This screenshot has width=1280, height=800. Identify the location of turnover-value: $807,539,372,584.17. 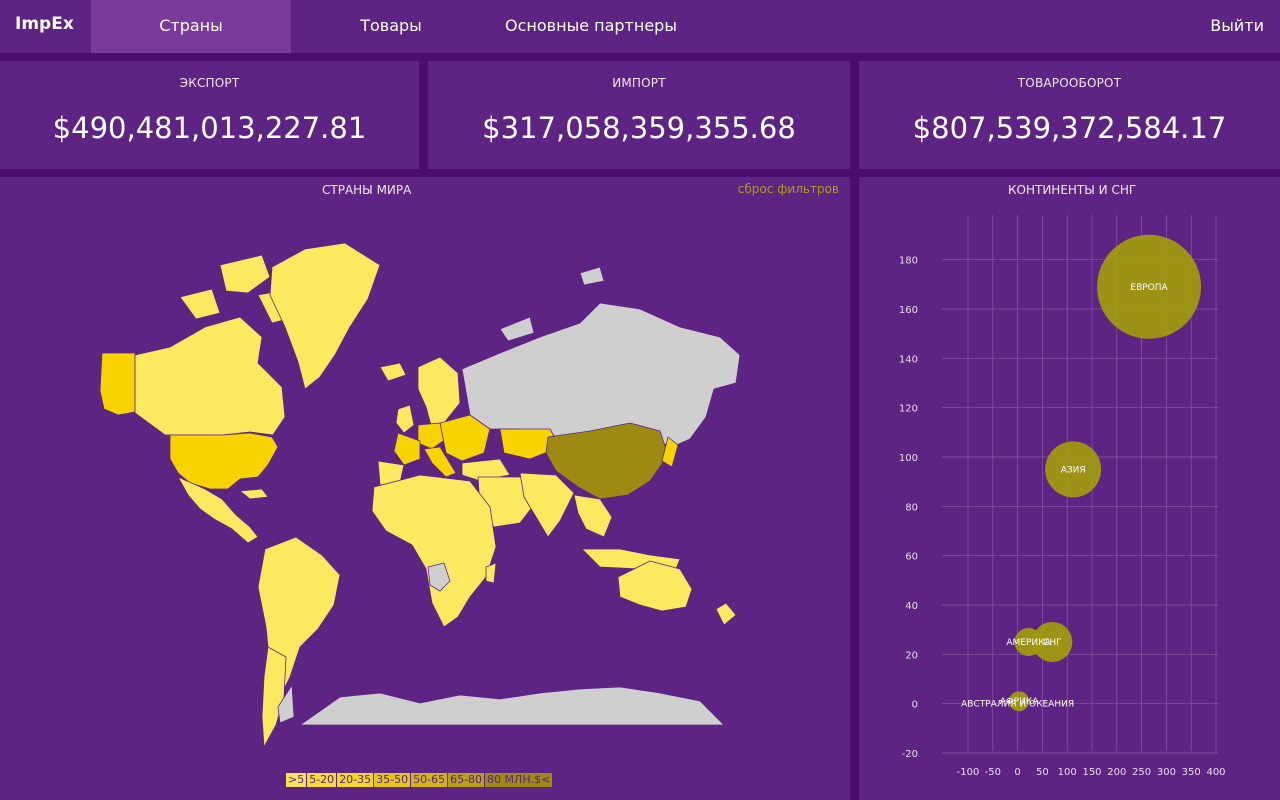
(1069, 128).